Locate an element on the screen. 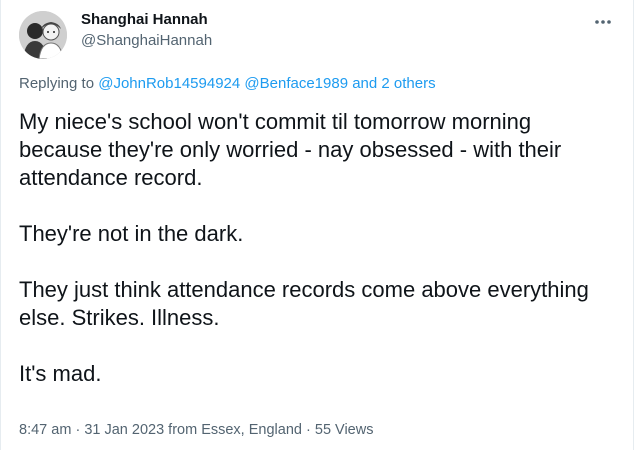 The width and height of the screenshot is (634, 450). tweet-date: 31 Jan 2023 is located at coordinates (124, 430).